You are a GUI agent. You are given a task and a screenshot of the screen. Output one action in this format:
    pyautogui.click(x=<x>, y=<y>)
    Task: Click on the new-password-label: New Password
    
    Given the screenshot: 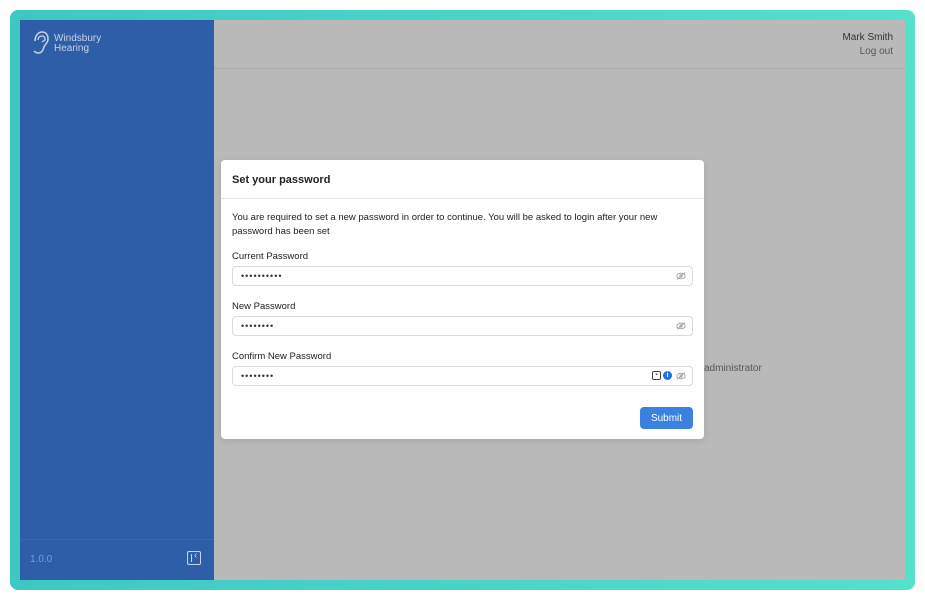 What is the action you would take?
    pyautogui.click(x=264, y=306)
    